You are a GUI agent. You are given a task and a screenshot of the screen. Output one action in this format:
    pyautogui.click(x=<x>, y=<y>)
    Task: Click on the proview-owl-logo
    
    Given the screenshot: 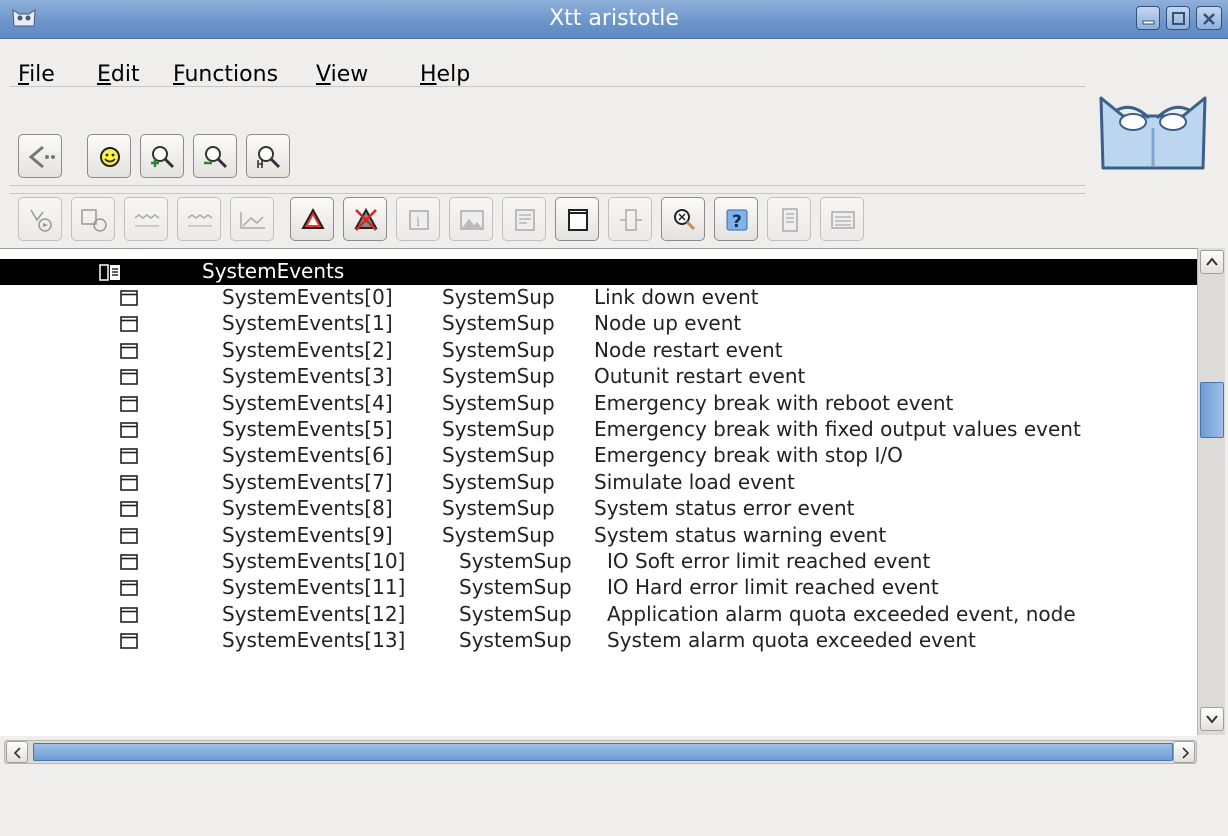 What is the action you would take?
    pyautogui.click(x=1153, y=133)
    